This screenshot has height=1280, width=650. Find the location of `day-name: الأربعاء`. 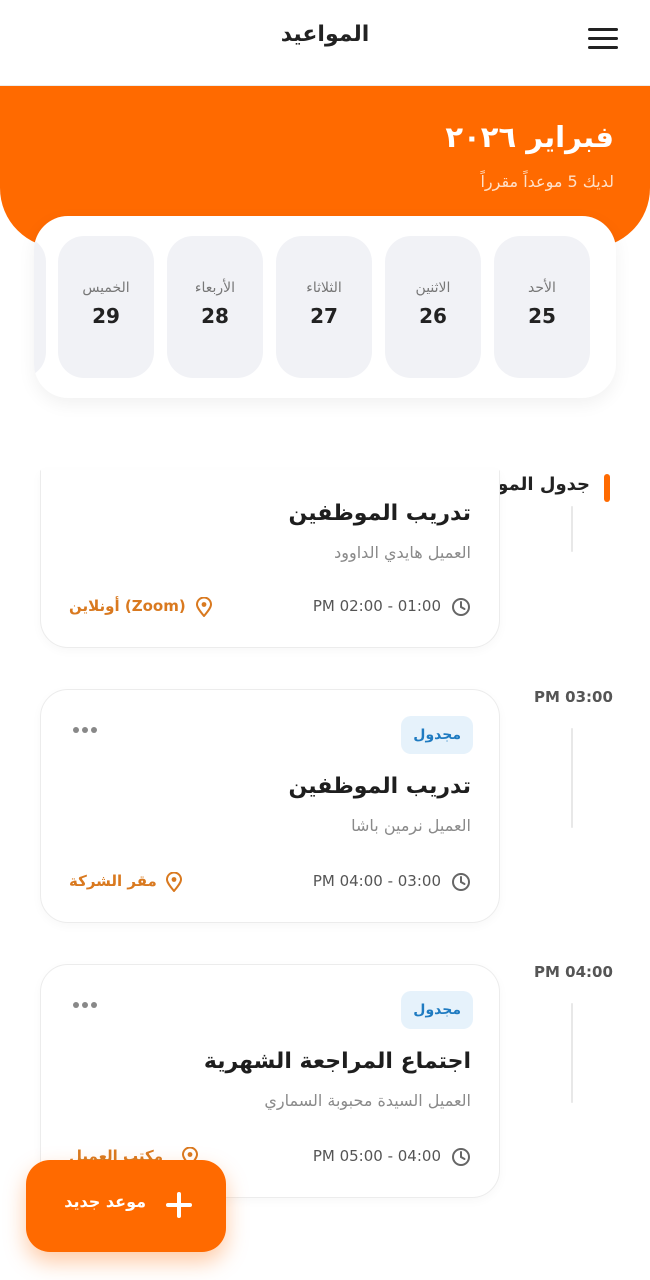

day-name: الأربعاء is located at coordinates (215, 288).